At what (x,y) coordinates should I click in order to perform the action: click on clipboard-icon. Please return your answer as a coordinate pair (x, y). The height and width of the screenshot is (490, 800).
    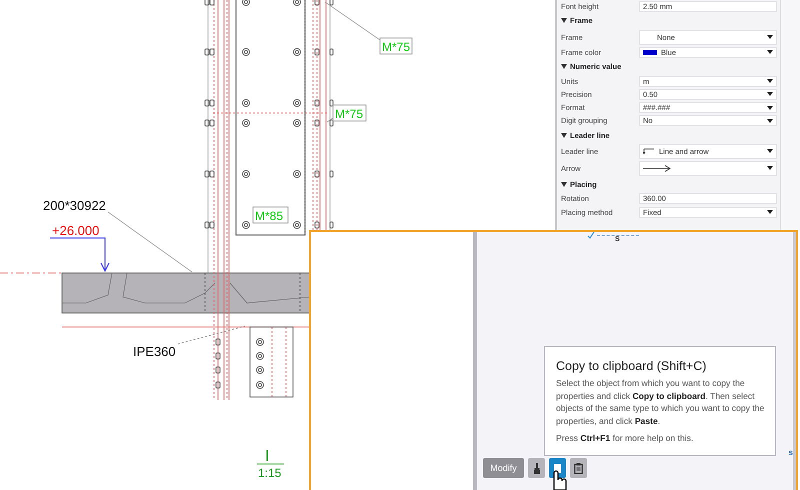
    Looking at the image, I should click on (578, 468).